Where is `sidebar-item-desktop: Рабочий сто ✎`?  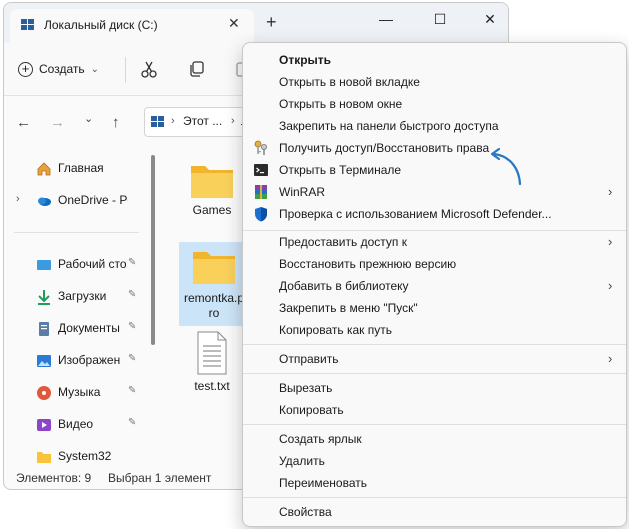 sidebar-item-desktop: Рабочий сто ✎ is located at coordinates (76, 265).